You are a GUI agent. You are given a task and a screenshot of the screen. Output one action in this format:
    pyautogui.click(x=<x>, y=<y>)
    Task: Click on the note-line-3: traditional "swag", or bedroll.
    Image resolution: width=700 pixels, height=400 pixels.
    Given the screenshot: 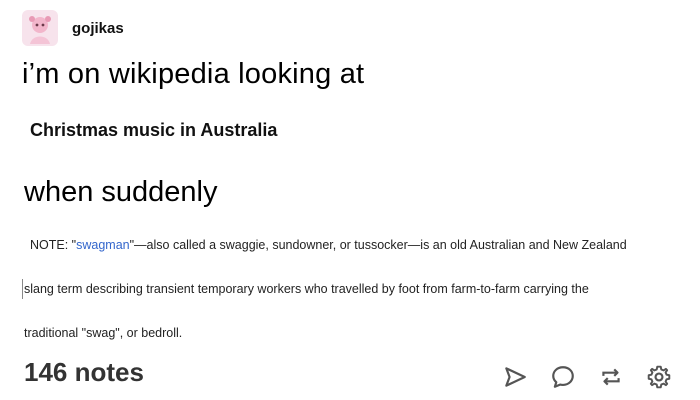 What is the action you would take?
    pyautogui.click(x=103, y=333)
    